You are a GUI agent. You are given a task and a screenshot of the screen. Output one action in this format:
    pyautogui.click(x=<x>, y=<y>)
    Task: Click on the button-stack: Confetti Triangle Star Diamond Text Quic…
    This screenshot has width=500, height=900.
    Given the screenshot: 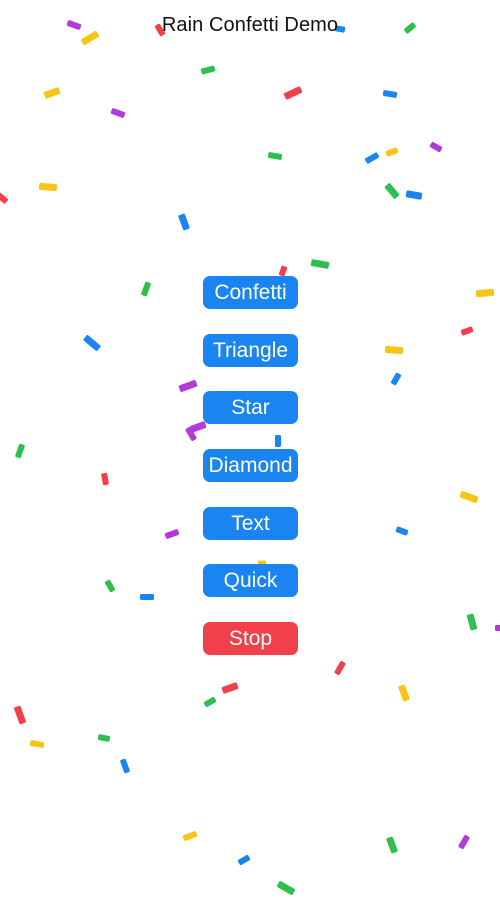 What is the action you would take?
    pyautogui.click(x=250, y=478)
    